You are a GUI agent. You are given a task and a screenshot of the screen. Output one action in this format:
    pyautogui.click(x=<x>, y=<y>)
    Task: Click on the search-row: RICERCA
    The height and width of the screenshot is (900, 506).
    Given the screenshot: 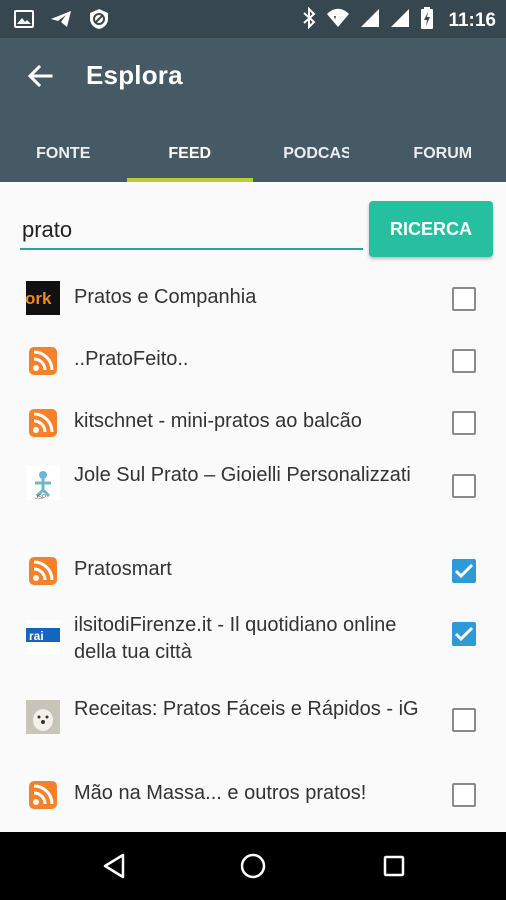 What is the action you would take?
    pyautogui.click(x=253, y=224)
    